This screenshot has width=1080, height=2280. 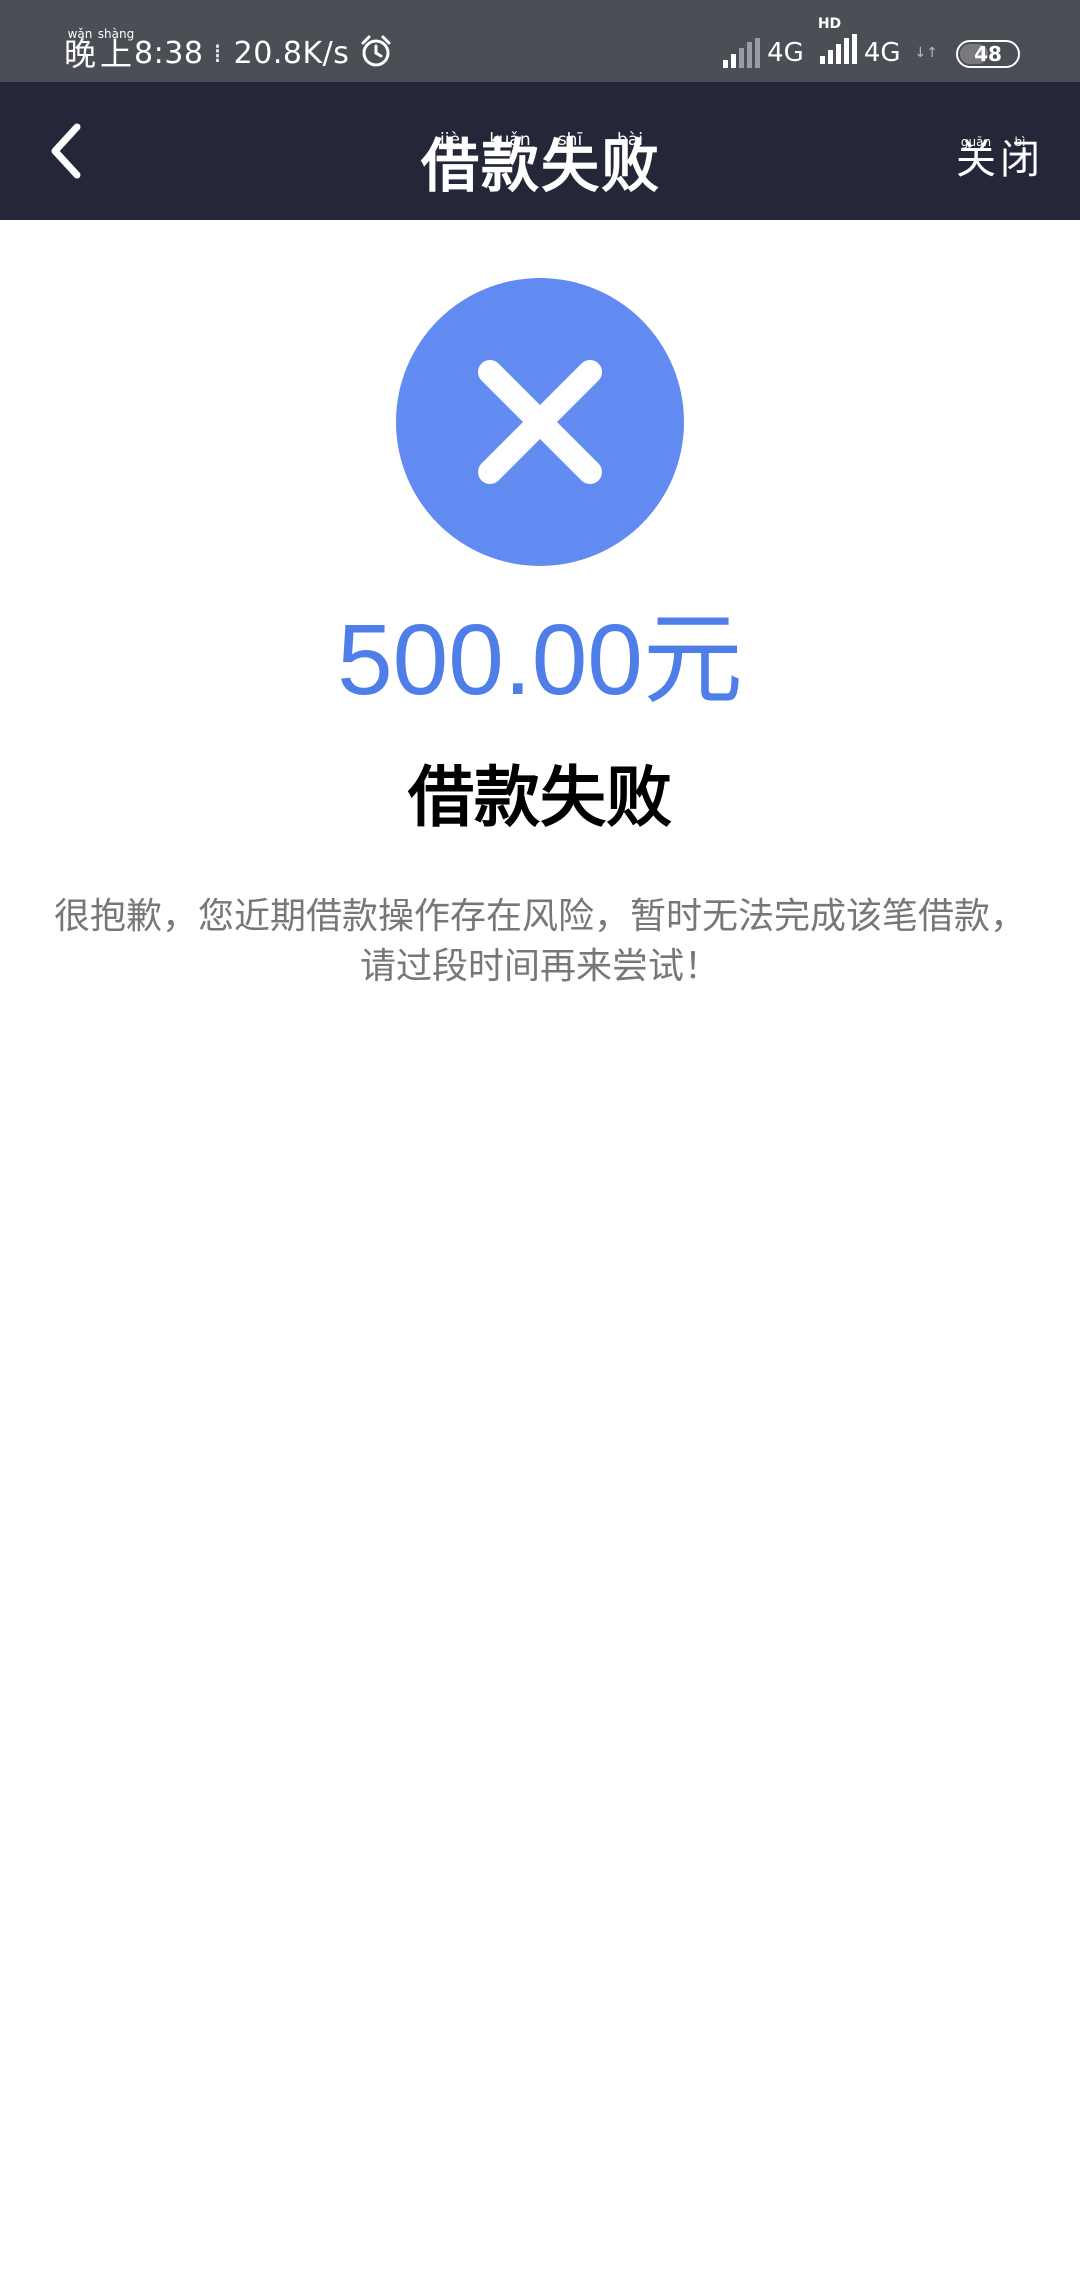 I want to click on result-title: 借款失败, so click(x=540, y=797).